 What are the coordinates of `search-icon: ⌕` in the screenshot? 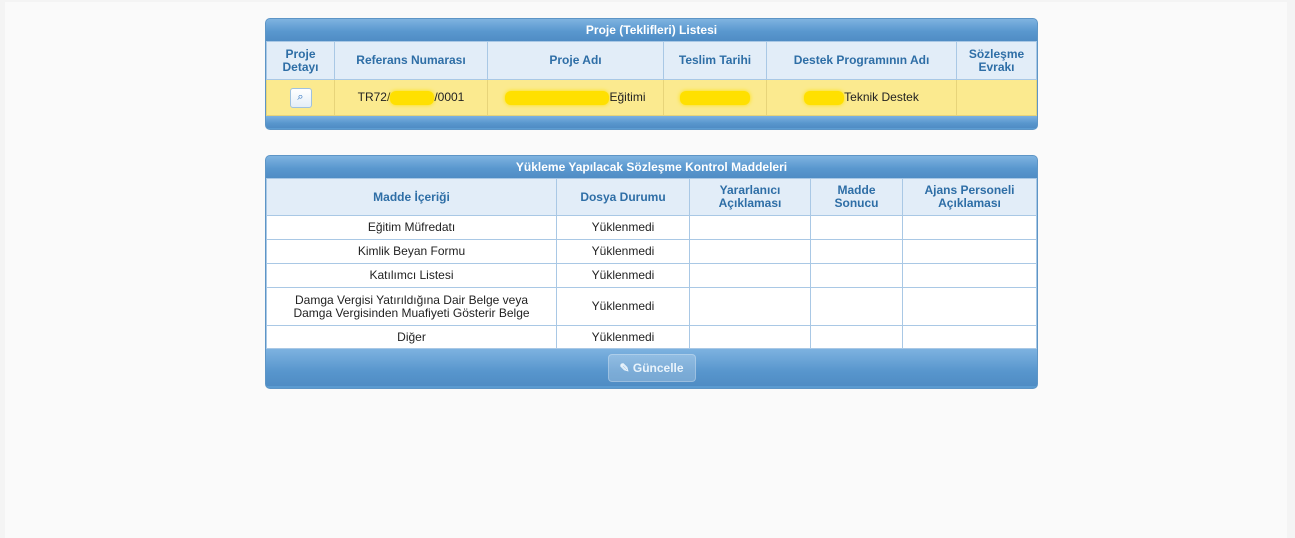 It's located at (300, 97).